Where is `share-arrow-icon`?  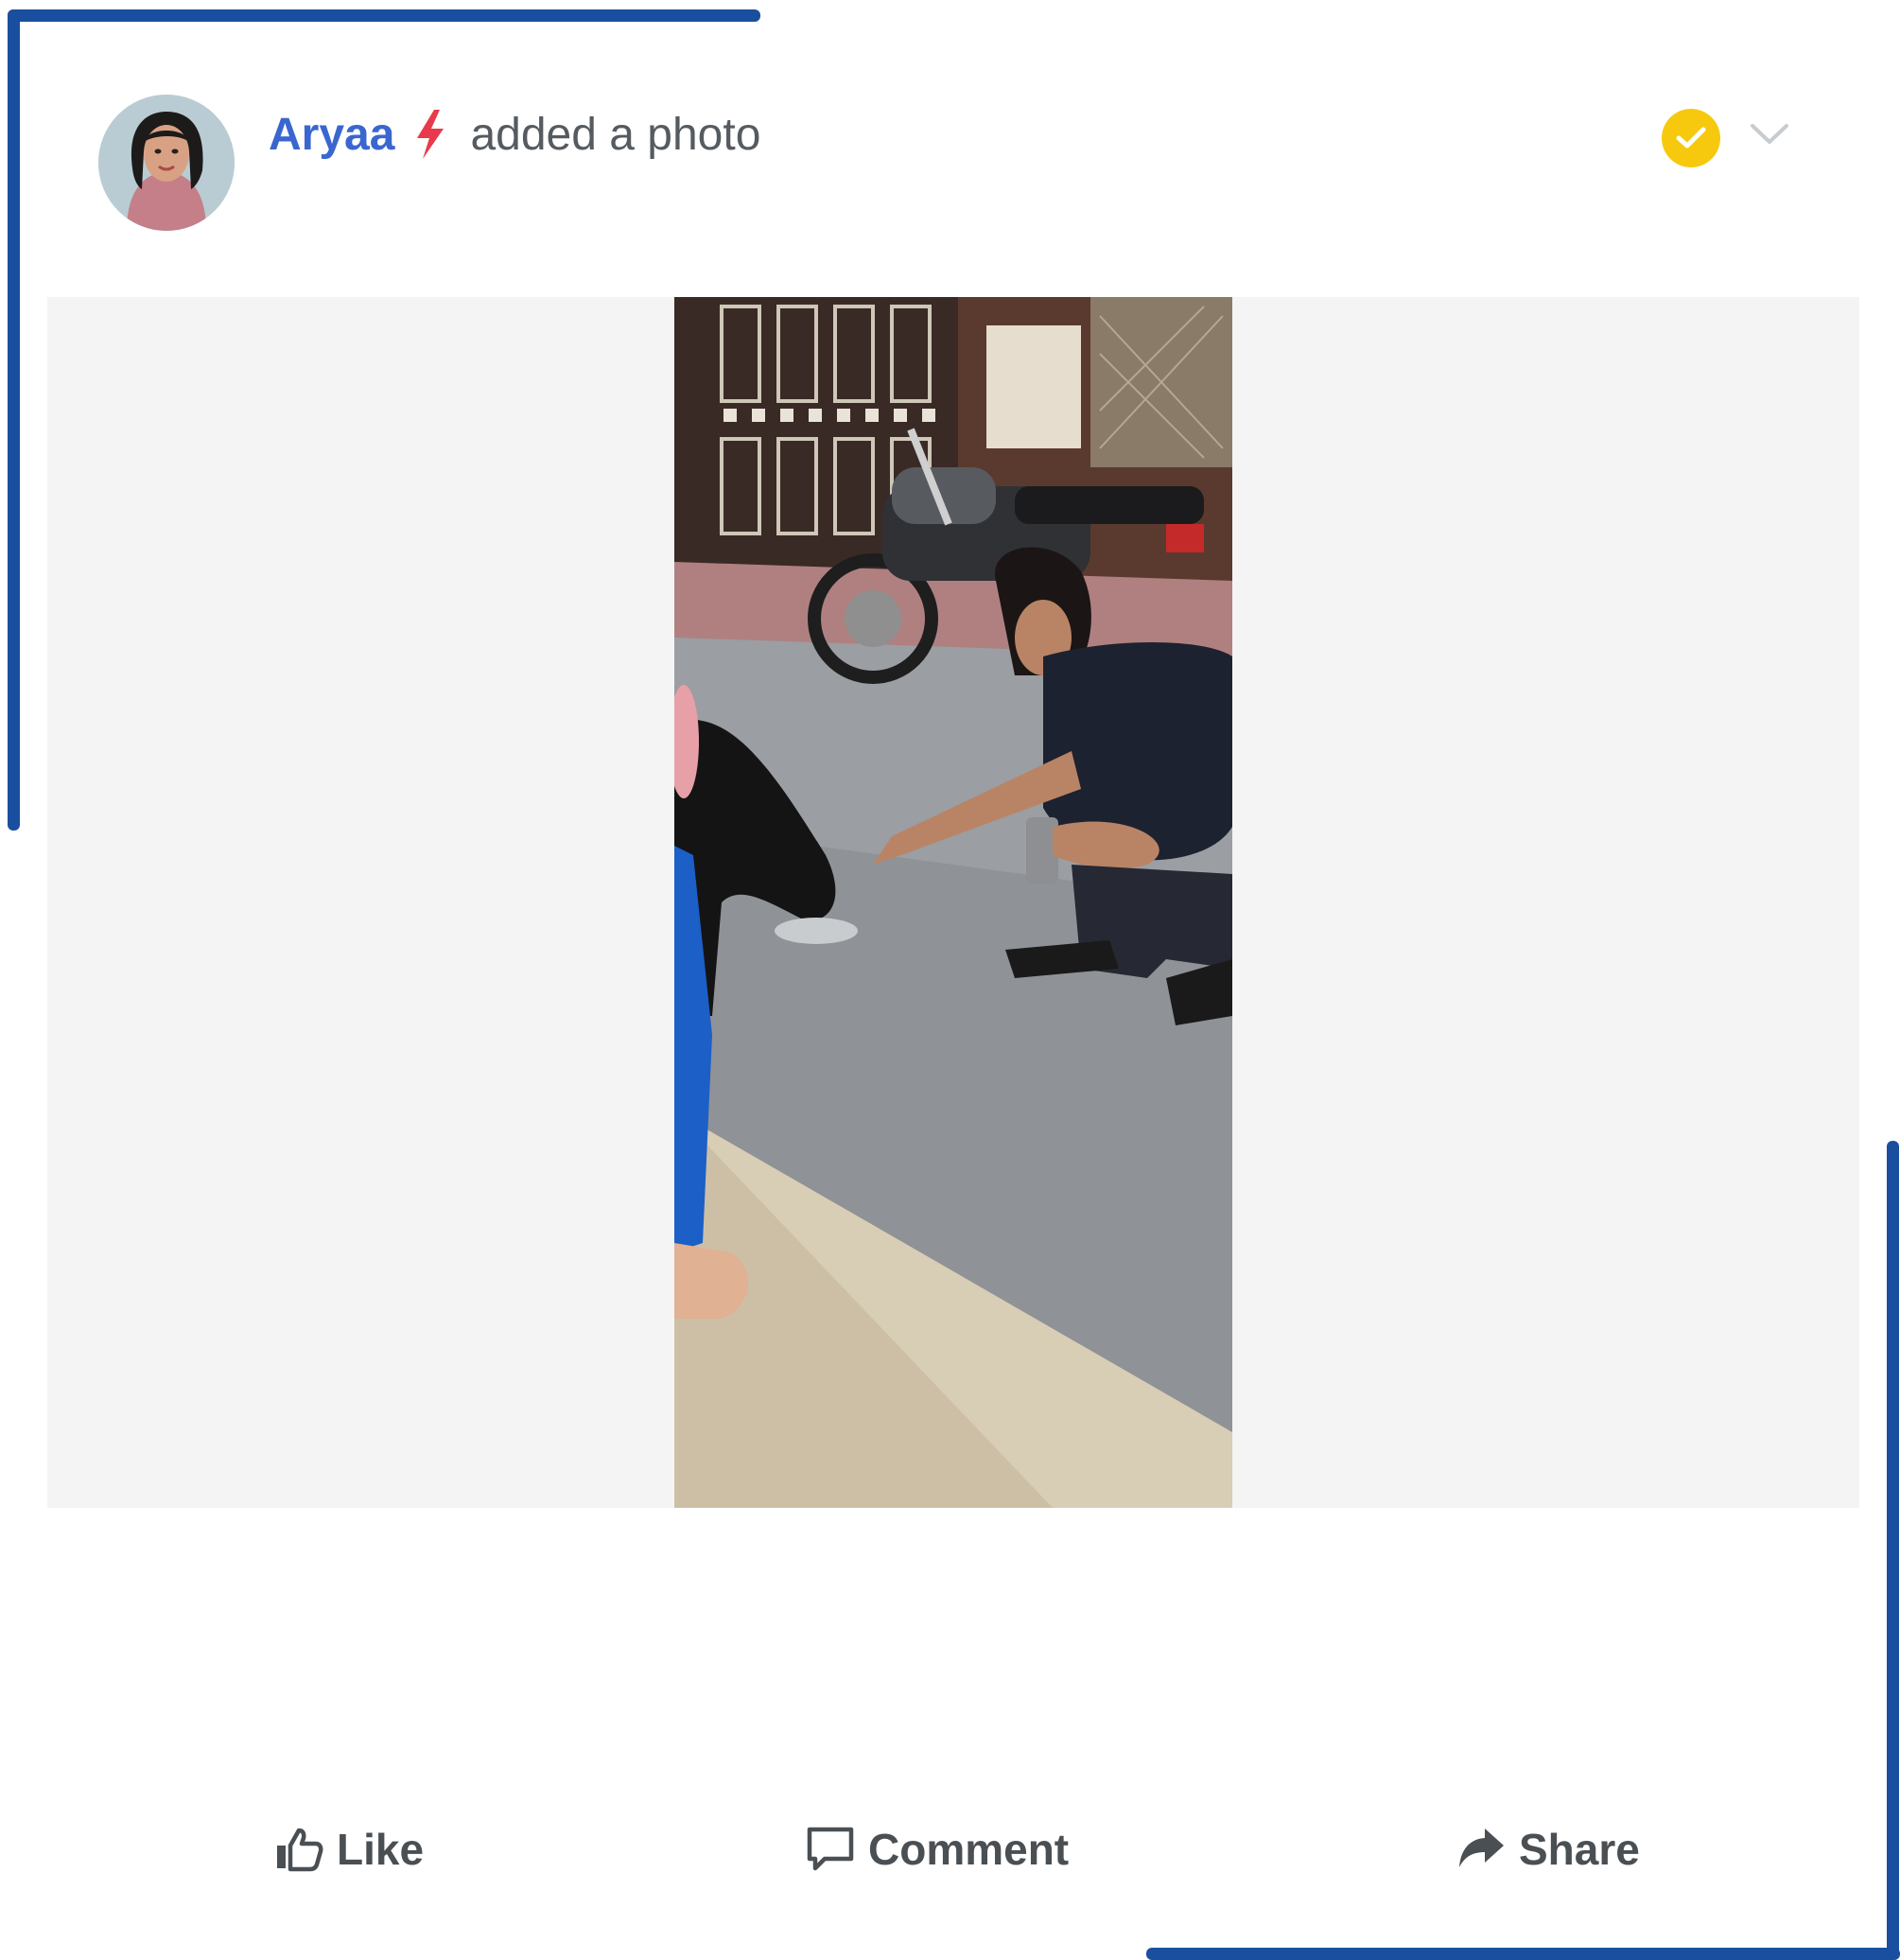
share-arrow-icon is located at coordinates (1481, 1849).